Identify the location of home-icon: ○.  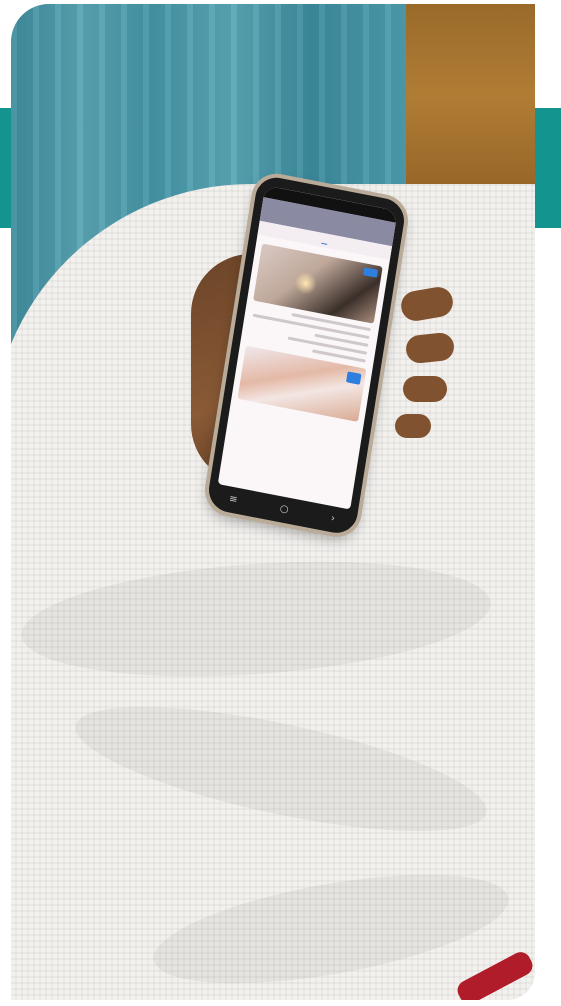
(284, 509).